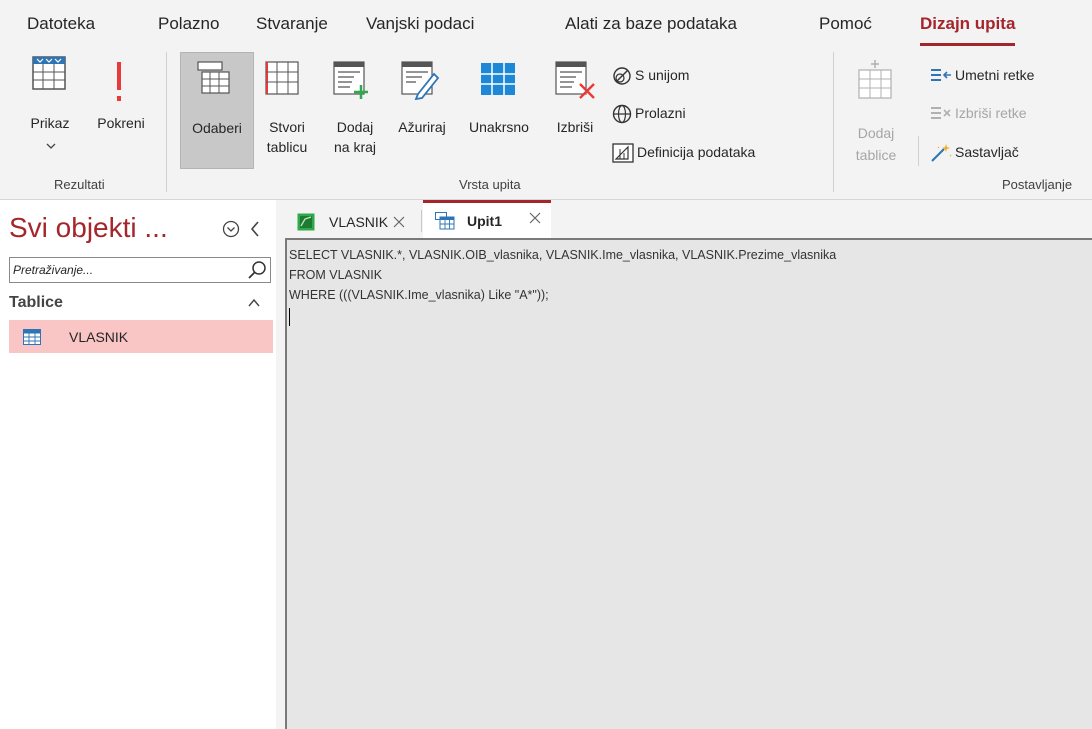 The height and width of the screenshot is (729, 1092). Describe the element at coordinates (231, 229) in the screenshot. I see `chevron-down-circle-icon` at that location.